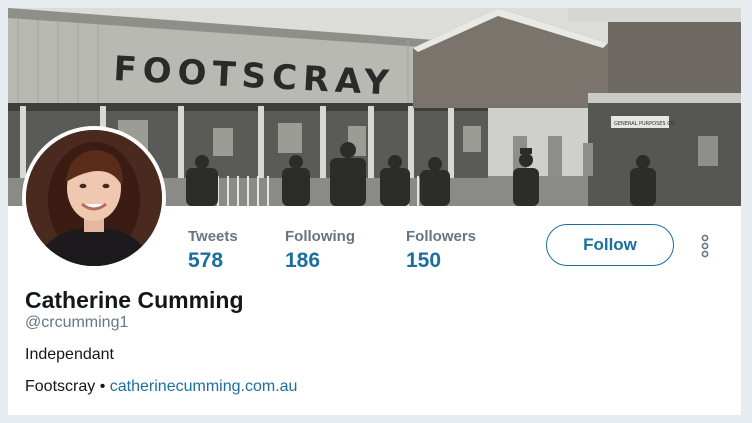  Describe the element at coordinates (60, 386) in the screenshot. I see `profile-location: Footscray` at that location.